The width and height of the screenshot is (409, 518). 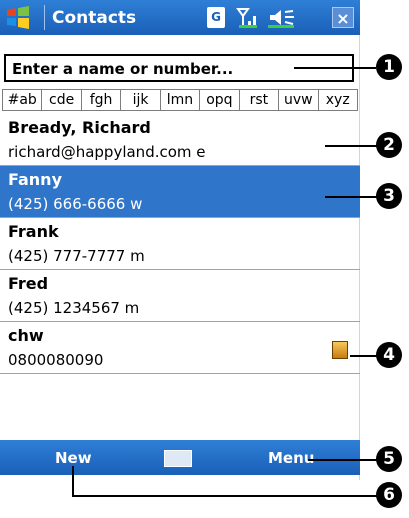 What do you see at coordinates (28, 283) in the screenshot?
I see `contact-name: Fred` at bounding box center [28, 283].